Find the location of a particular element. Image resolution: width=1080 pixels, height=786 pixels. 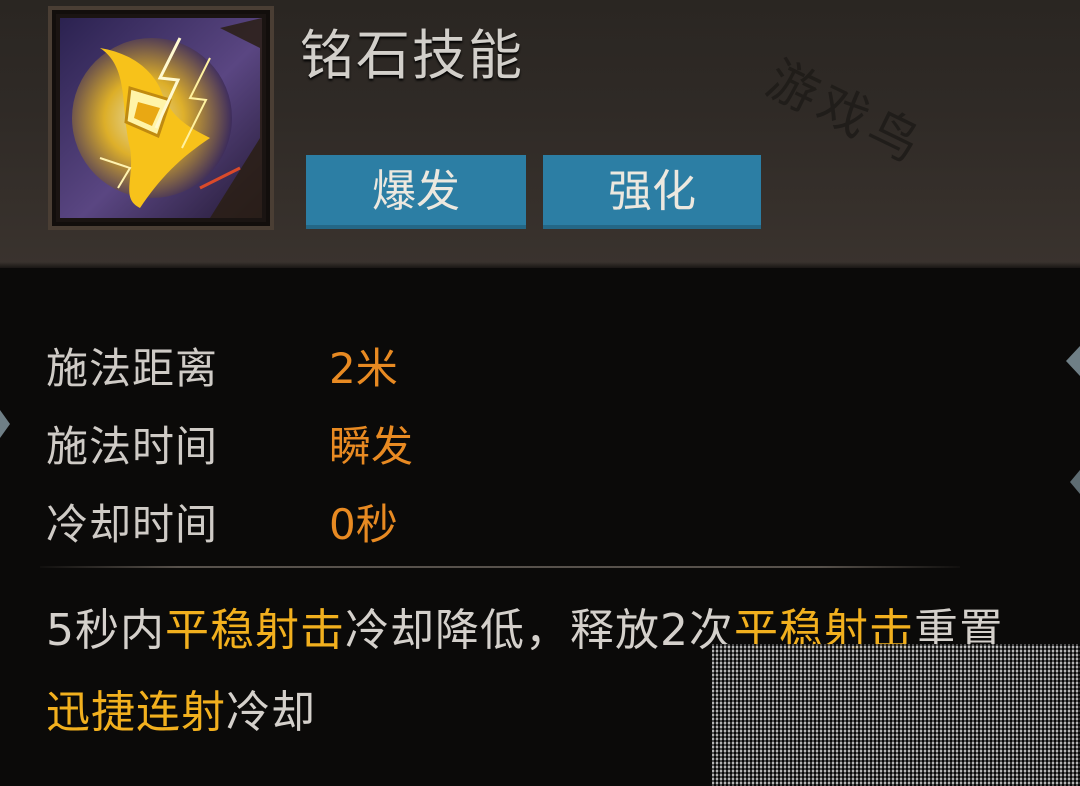

watermark-text: 游戏鸟 is located at coordinates (846, 112).